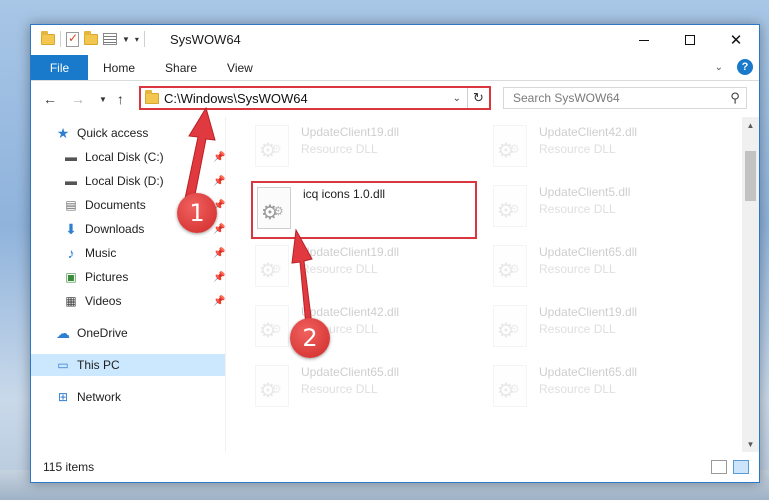 Image resolution: width=769 pixels, height=500 pixels. What do you see at coordinates (103, 99) in the screenshot?
I see `recent-locations-icon: ▼` at bounding box center [103, 99].